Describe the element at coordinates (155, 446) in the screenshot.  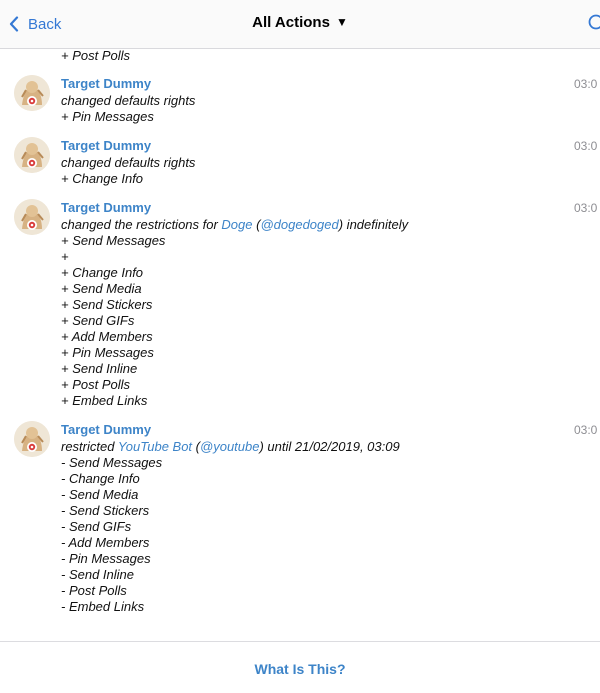
I see `user-name-link: YouTube Bot` at that location.